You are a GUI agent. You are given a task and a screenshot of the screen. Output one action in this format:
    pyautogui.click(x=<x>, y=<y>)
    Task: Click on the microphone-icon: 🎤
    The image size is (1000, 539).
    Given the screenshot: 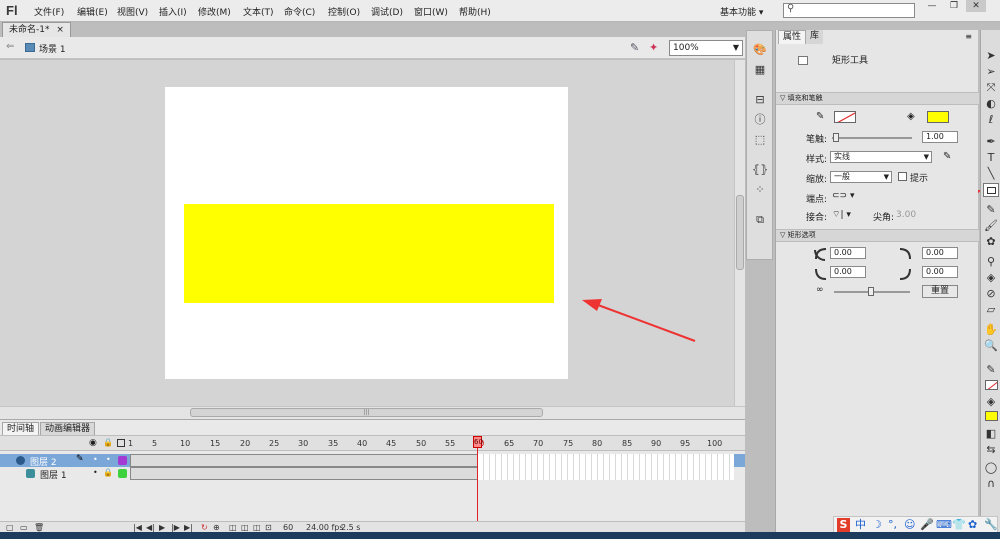 What is the action you would take?
    pyautogui.click(x=927, y=525)
    